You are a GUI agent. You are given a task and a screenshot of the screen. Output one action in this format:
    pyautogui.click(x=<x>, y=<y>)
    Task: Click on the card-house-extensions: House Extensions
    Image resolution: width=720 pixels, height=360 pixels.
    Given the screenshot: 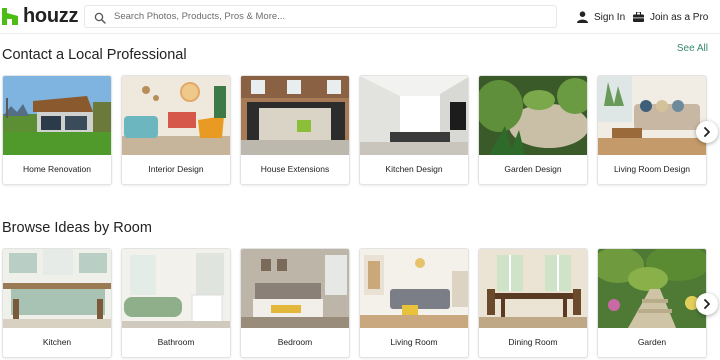 What is the action you would take?
    pyautogui.click(x=295, y=130)
    